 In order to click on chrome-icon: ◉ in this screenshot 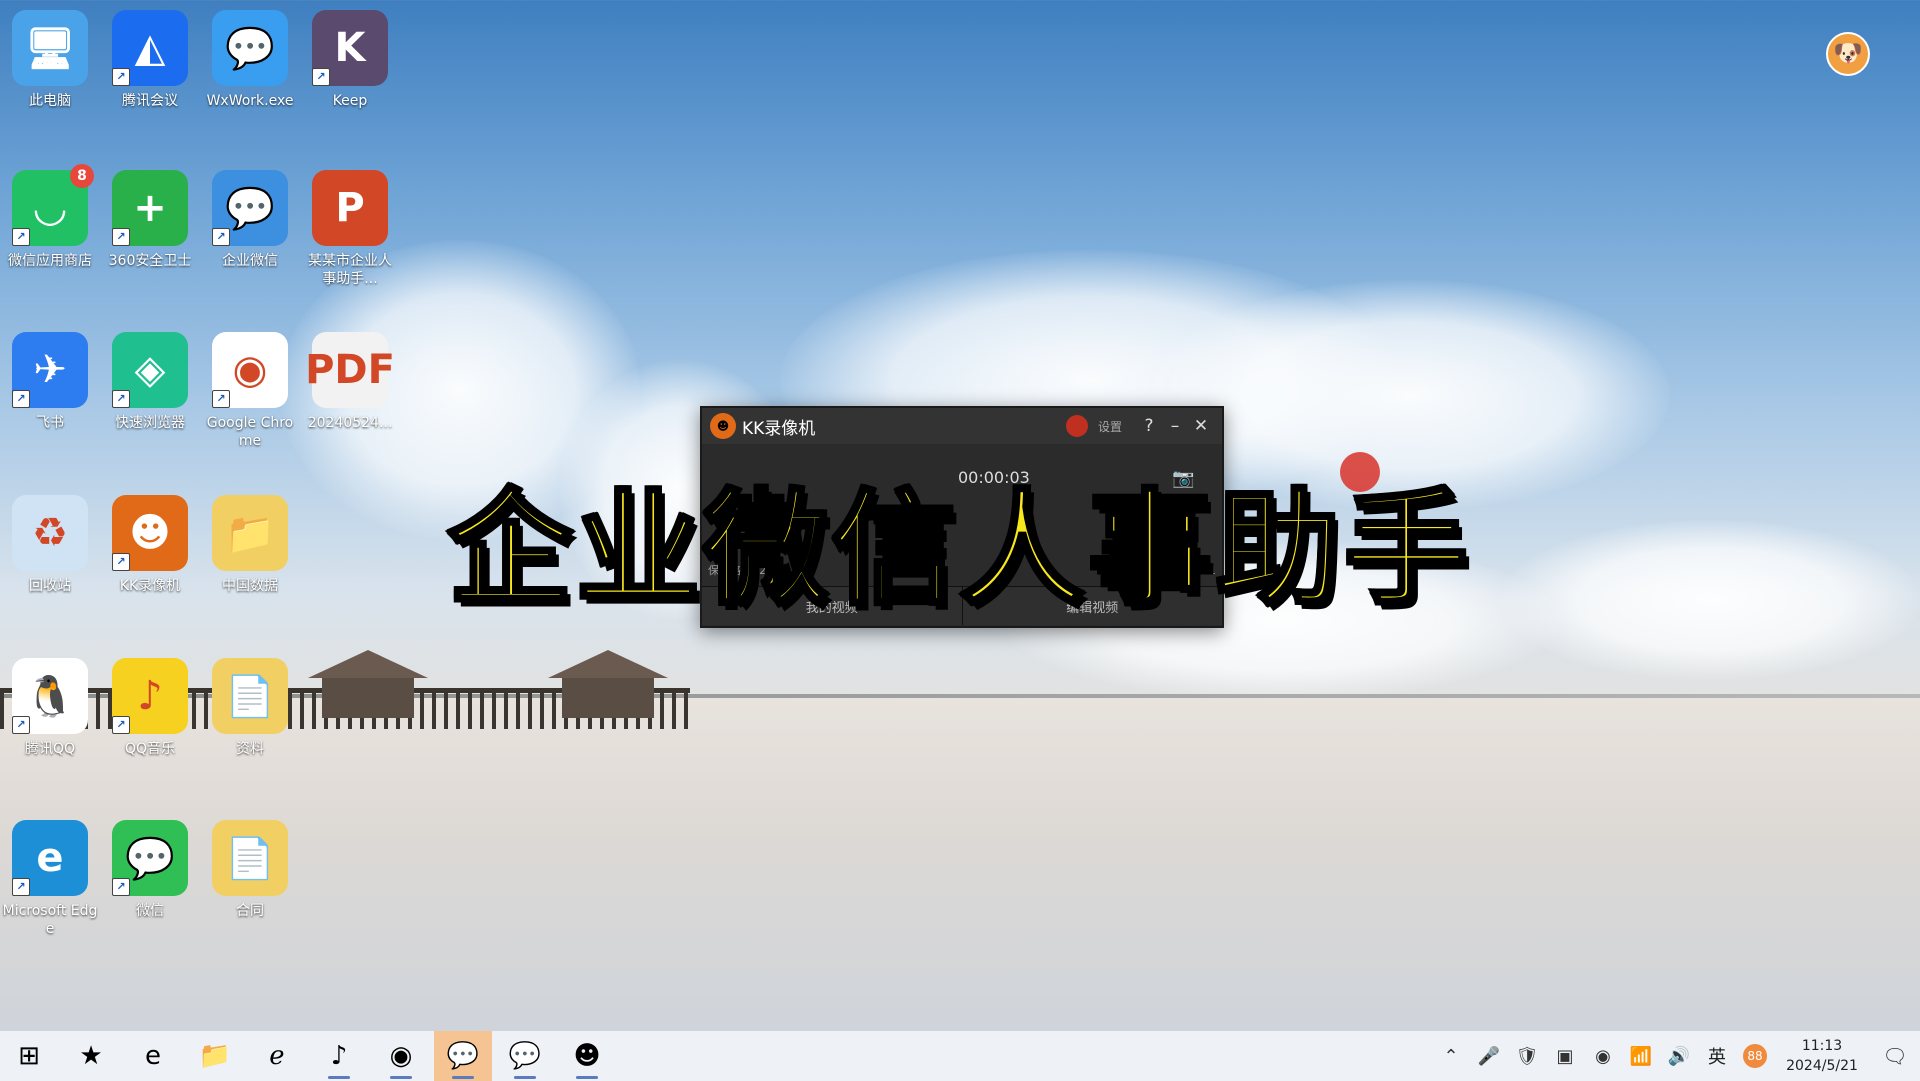, I will do `click(401, 1056)`.